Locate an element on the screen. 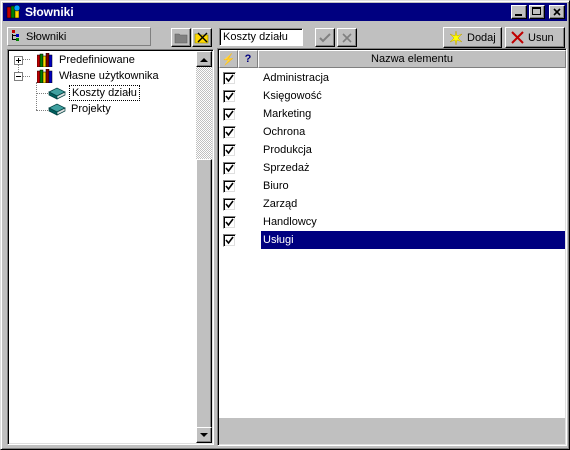  element-name: Księgowość is located at coordinates (292, 96).